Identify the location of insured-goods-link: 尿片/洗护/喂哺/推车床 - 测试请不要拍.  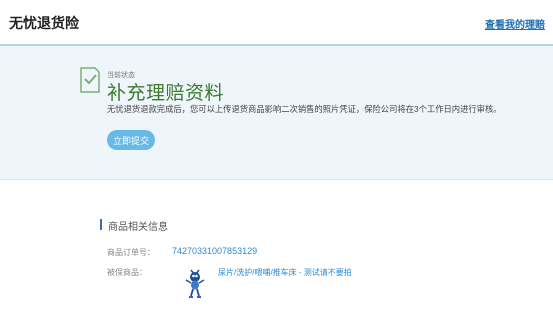
(285, 272).